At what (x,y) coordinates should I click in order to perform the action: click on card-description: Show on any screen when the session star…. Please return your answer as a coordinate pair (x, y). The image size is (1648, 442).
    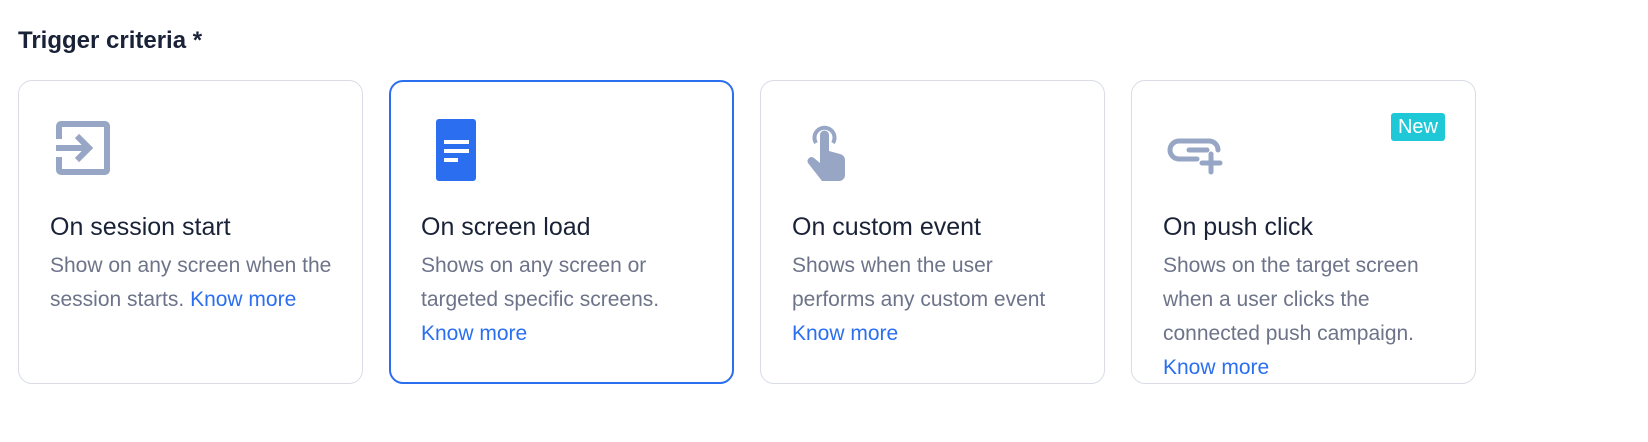
    Looking at the image, I should click on (191, 283).